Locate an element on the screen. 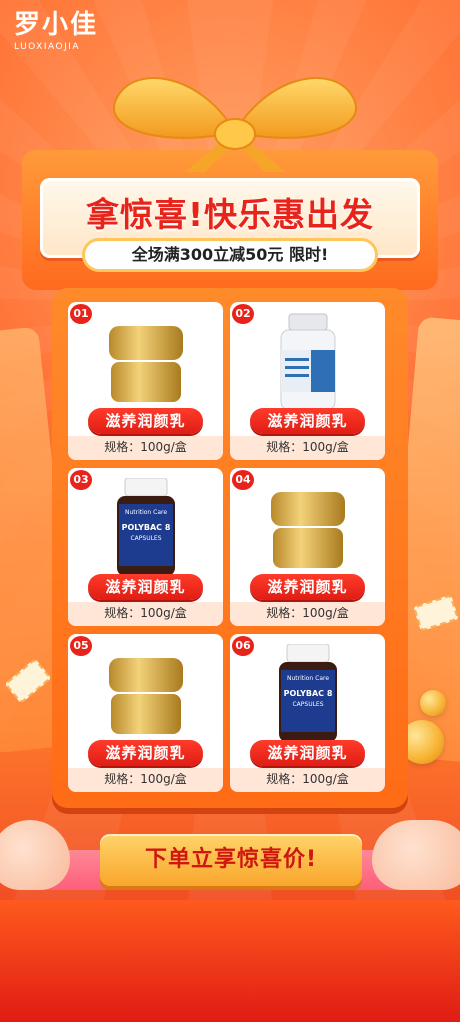 The width and height of the screenshot is (460, 1022). right-hand-icon is located at coordinates (416, 855).